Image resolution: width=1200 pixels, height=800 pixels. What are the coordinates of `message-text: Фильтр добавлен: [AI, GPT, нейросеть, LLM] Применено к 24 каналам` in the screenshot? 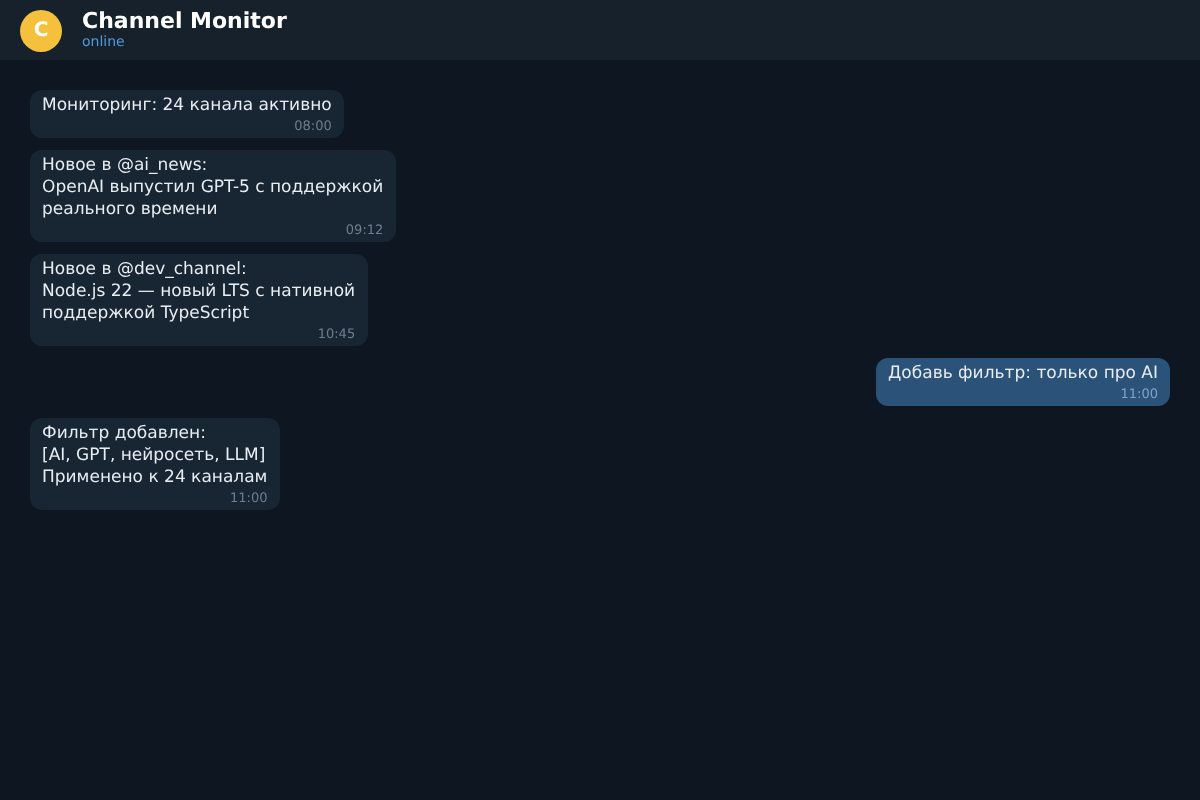 It's located at (155, 457).